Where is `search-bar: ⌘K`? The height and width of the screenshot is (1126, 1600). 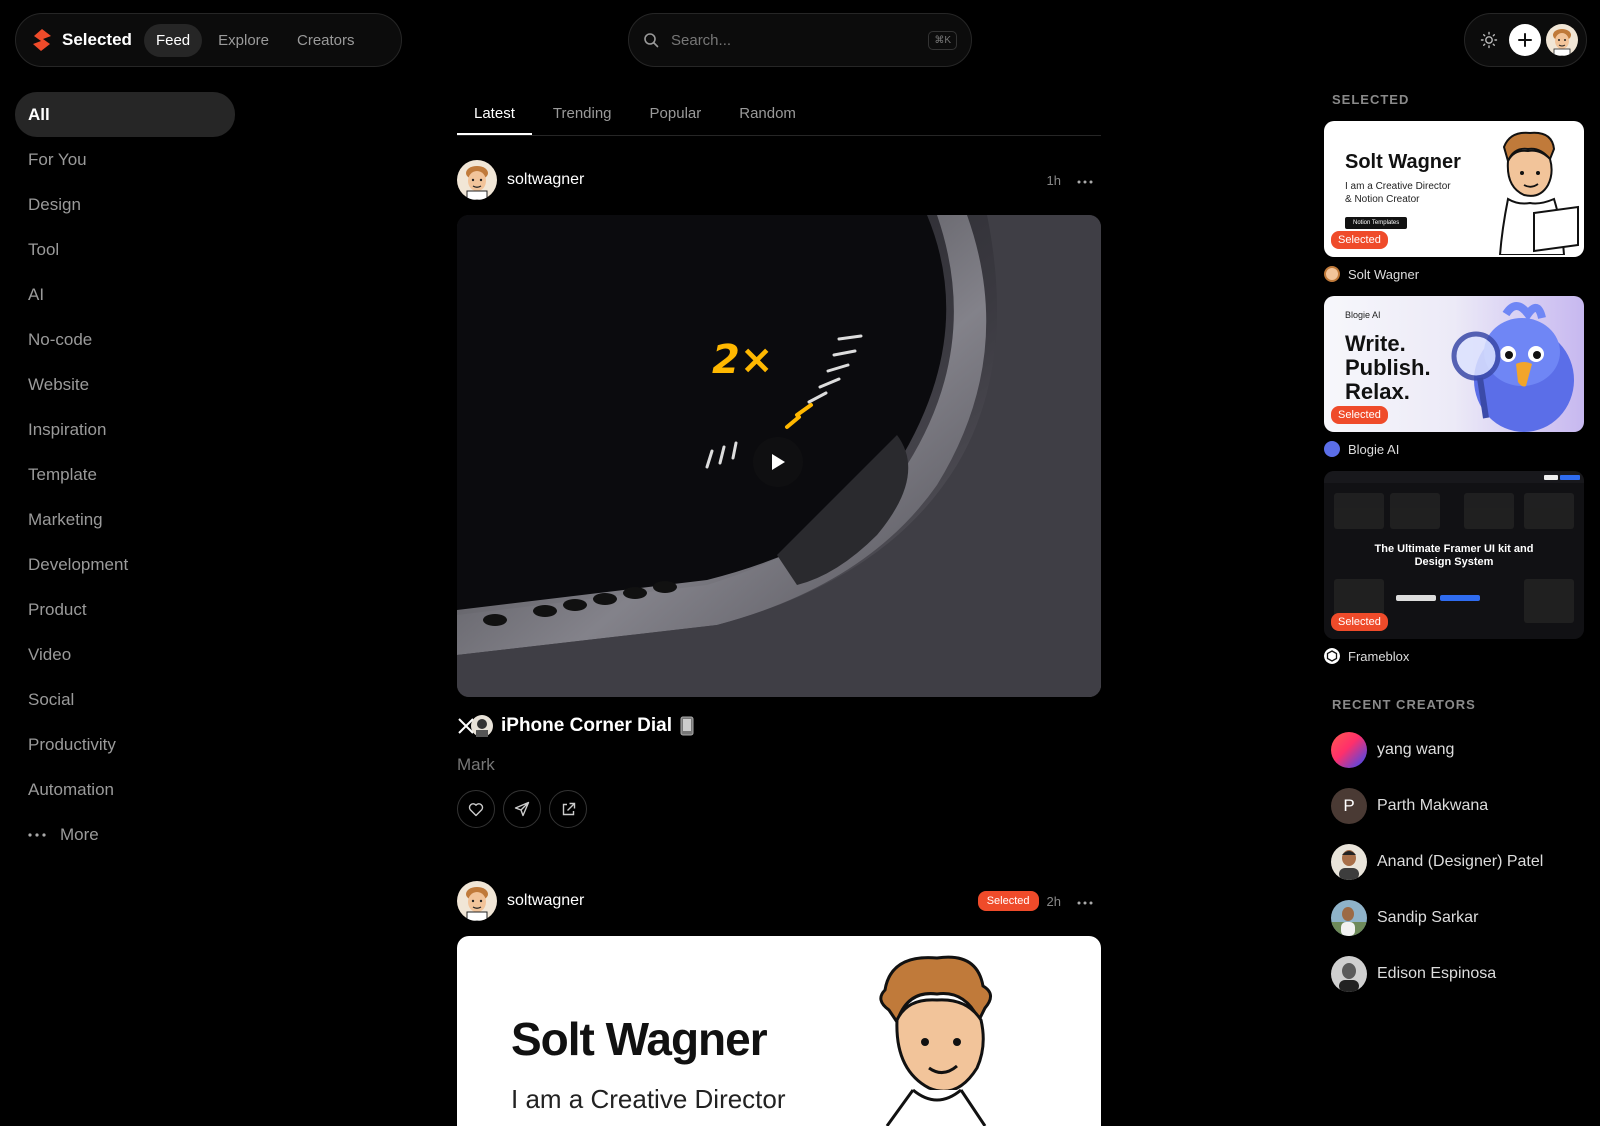
search-bar: ⌘K is located at coordinates (800, 40).